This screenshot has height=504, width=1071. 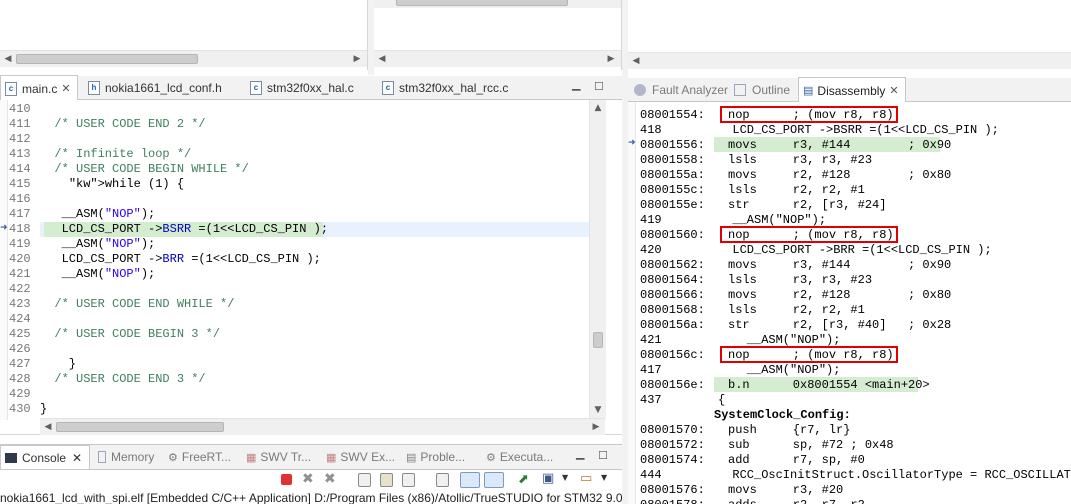 What do you see at coordinates (20, 154) in the screenshot?
I see `line-number: 413` at bounding box center [20, 154].